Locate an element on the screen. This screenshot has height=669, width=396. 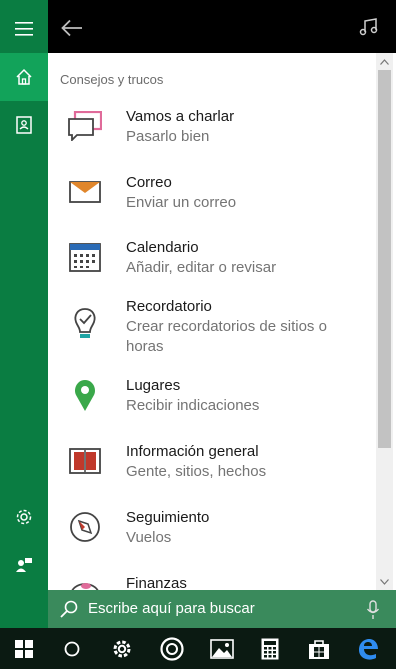
windows-start-icon is located at coordinates (24, 648).